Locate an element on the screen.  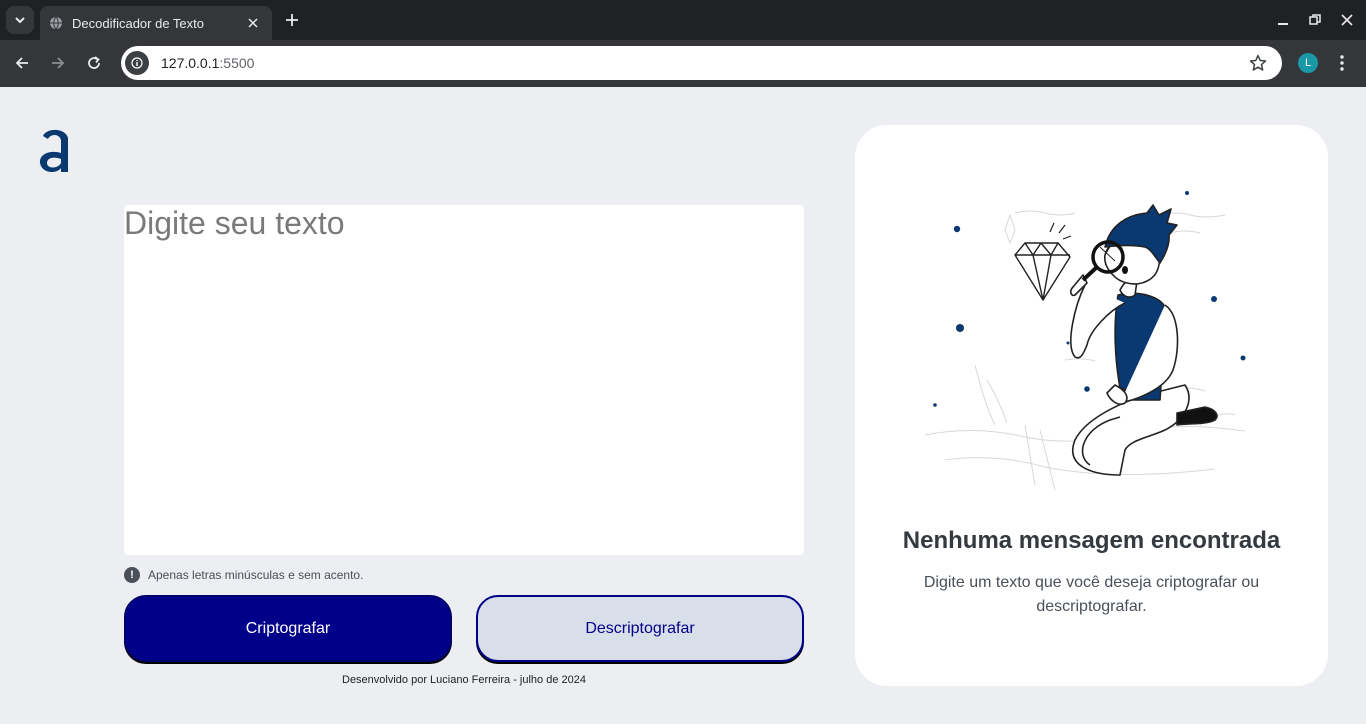
minimize-button is located at coordinates (1283, 20).